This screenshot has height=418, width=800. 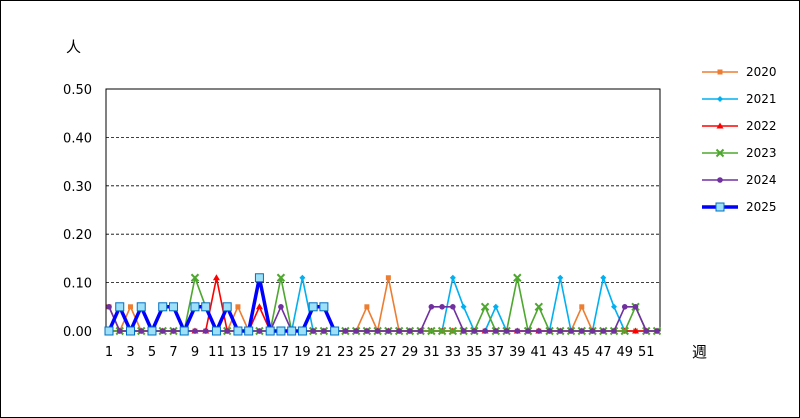 I want to click on y-axis-unit-label: 人, so click(x=73, y=47).